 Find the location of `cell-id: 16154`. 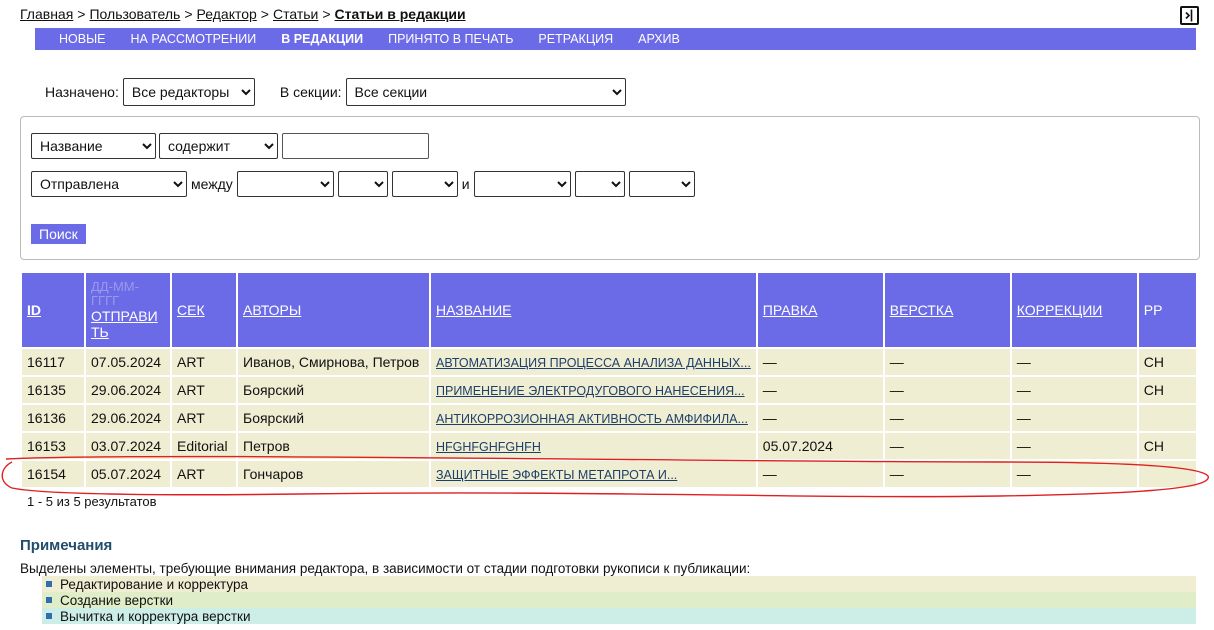

cell-id: 16154 is located at coordinates (53, 474).